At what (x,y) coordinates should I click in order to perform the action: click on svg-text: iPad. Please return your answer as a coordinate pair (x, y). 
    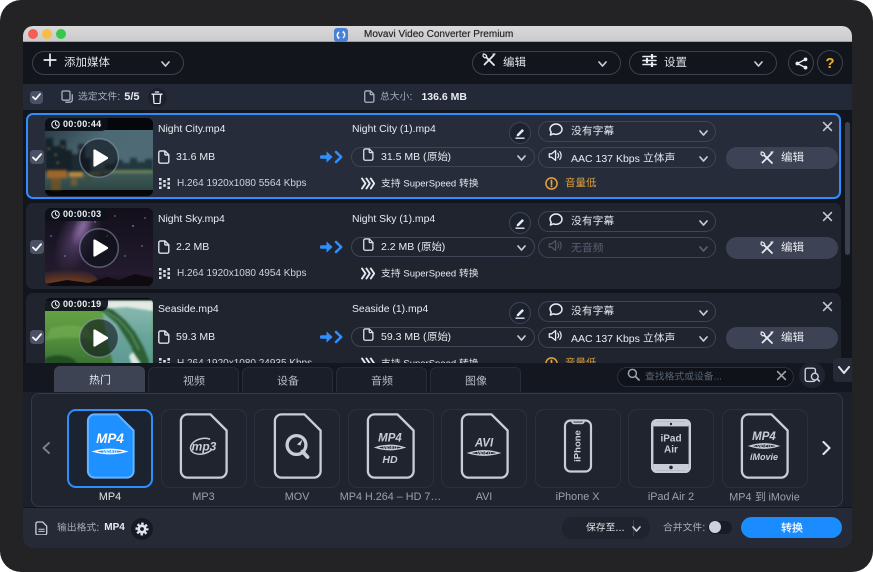
    Looking at the image, I should click on (670, 439).